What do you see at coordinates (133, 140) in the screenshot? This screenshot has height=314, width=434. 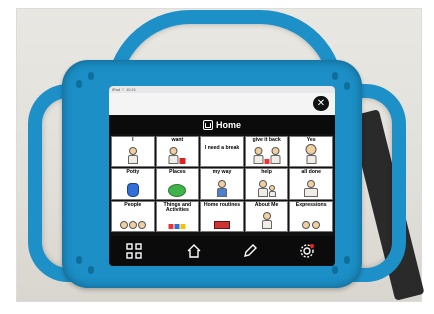 I see `cell-label: I` at bounding box center [133, 140].